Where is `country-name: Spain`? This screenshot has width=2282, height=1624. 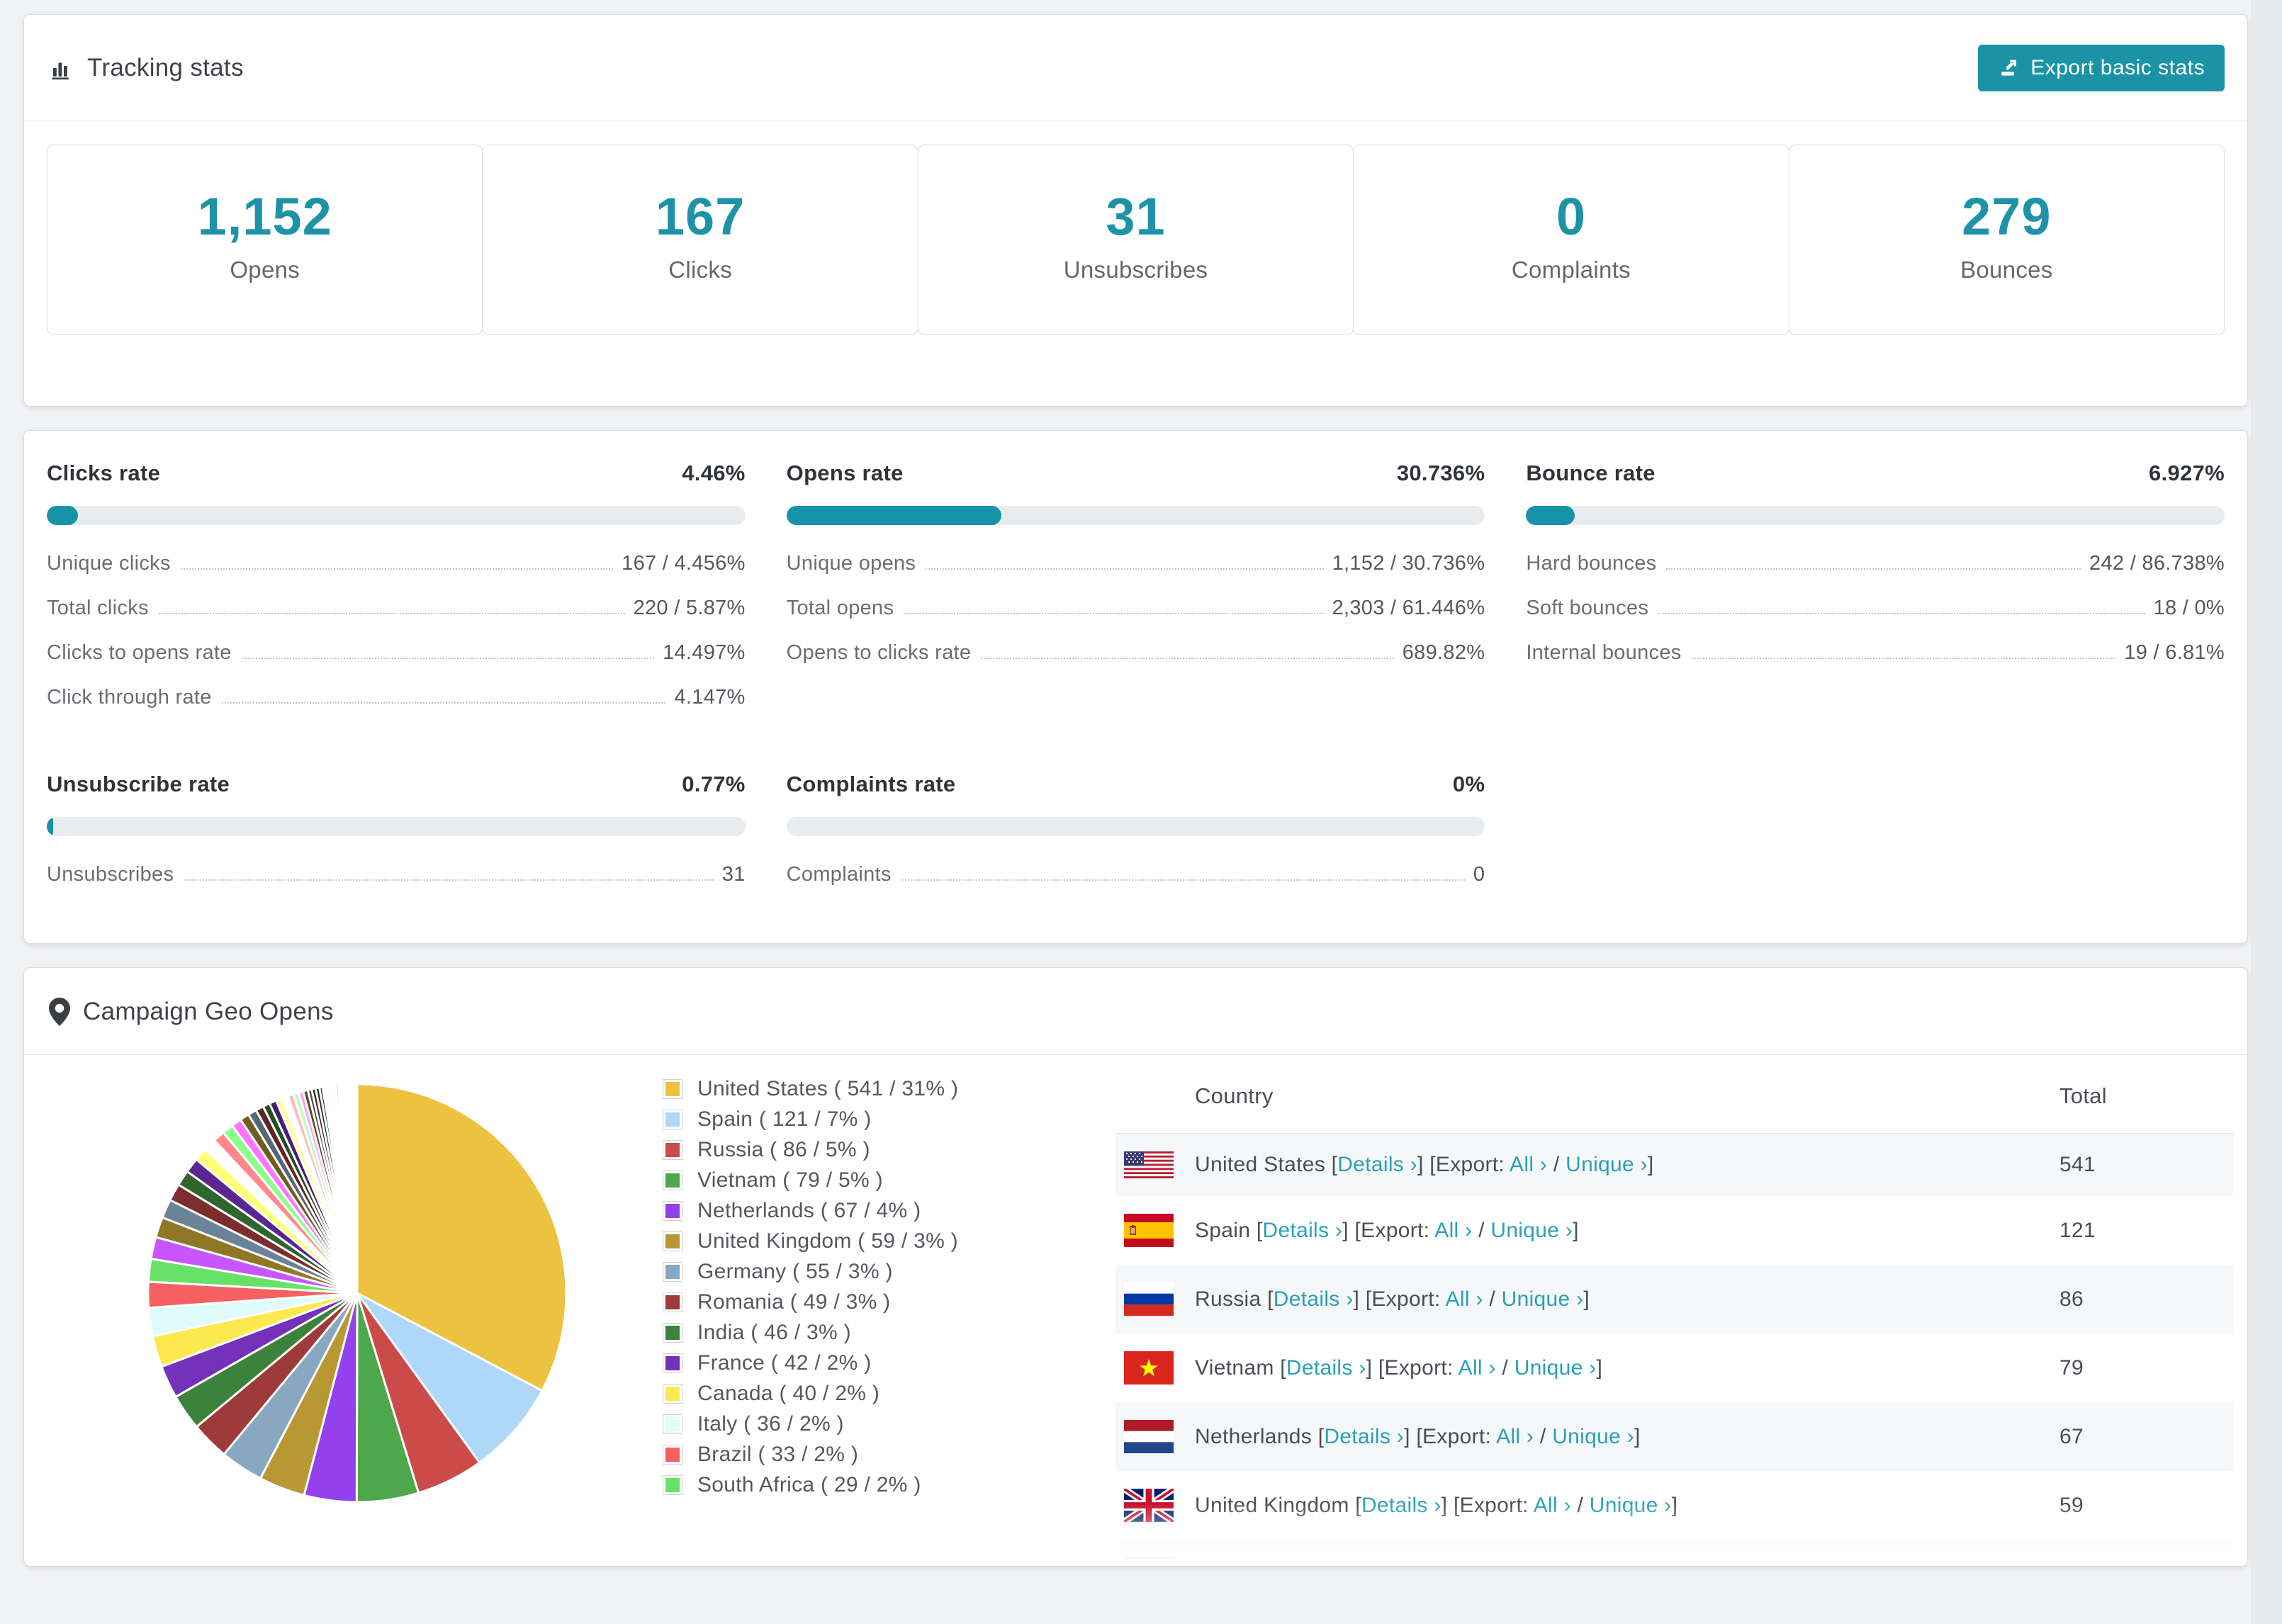 country-name: Spain is located at coordinates (1226, 1230).